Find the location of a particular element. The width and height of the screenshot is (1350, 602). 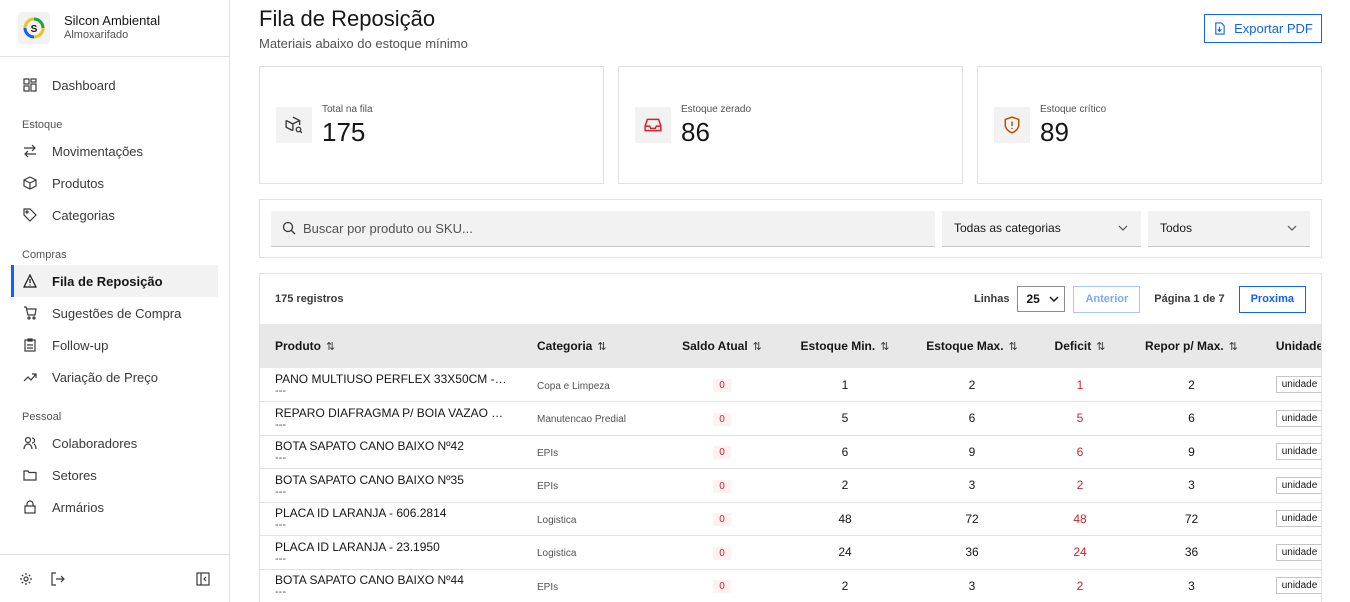

category-select: Todas as categorias is located at coordinates (1041, 228).